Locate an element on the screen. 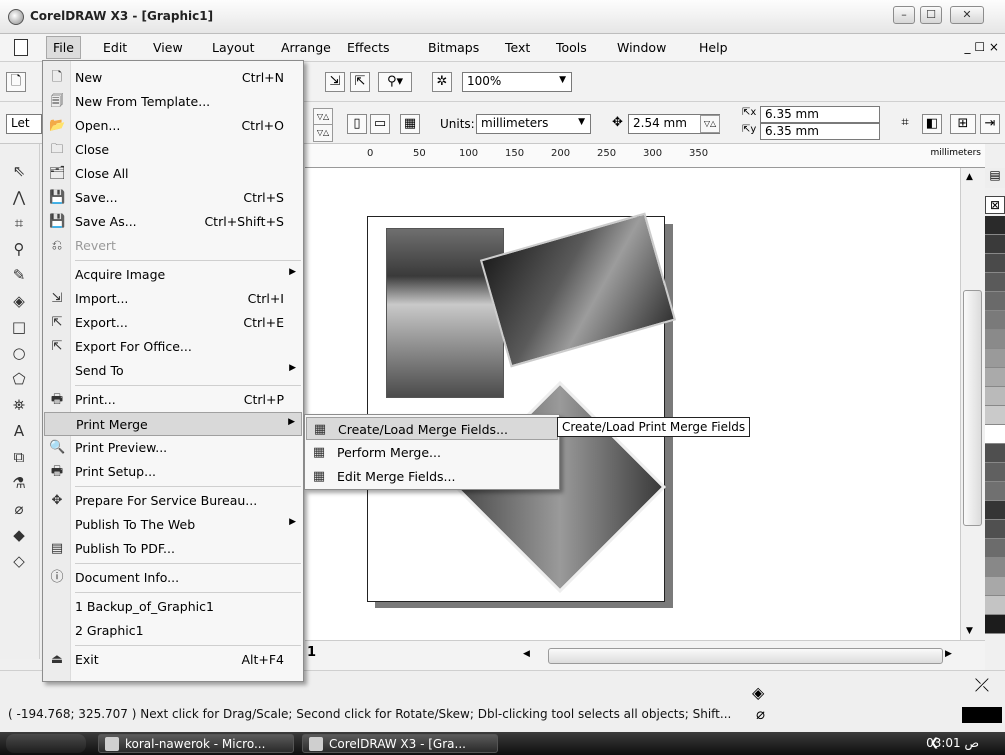 Image resolution: width=1005 pixels, height=755 pixels. interactive-fill-tool-icon: ◇ is located at coordinates (19, 561).